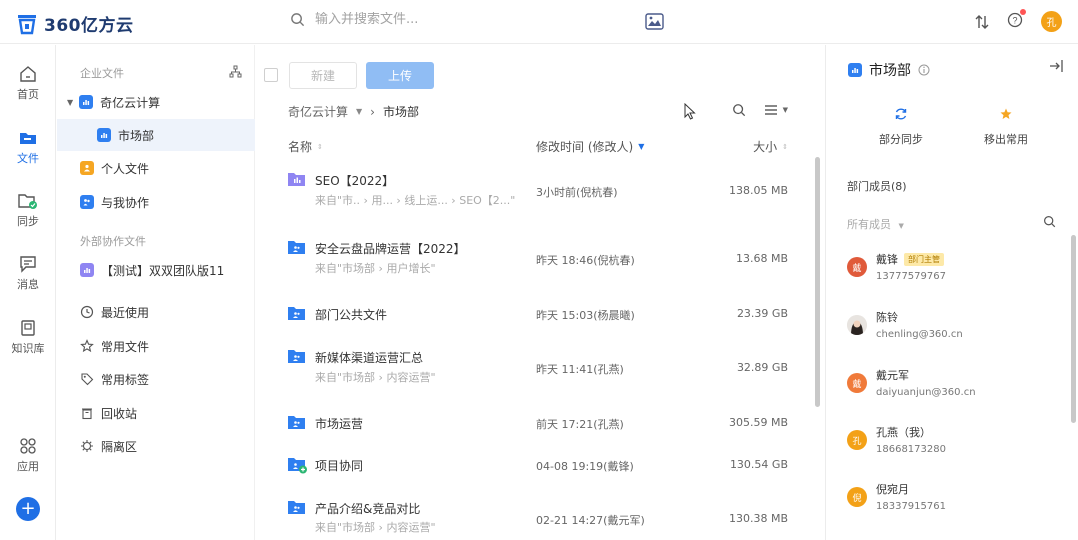  I want to click on table-row: 市场运营 前天 17:21(孔燕) 305.59 MB, so click(536, 427).